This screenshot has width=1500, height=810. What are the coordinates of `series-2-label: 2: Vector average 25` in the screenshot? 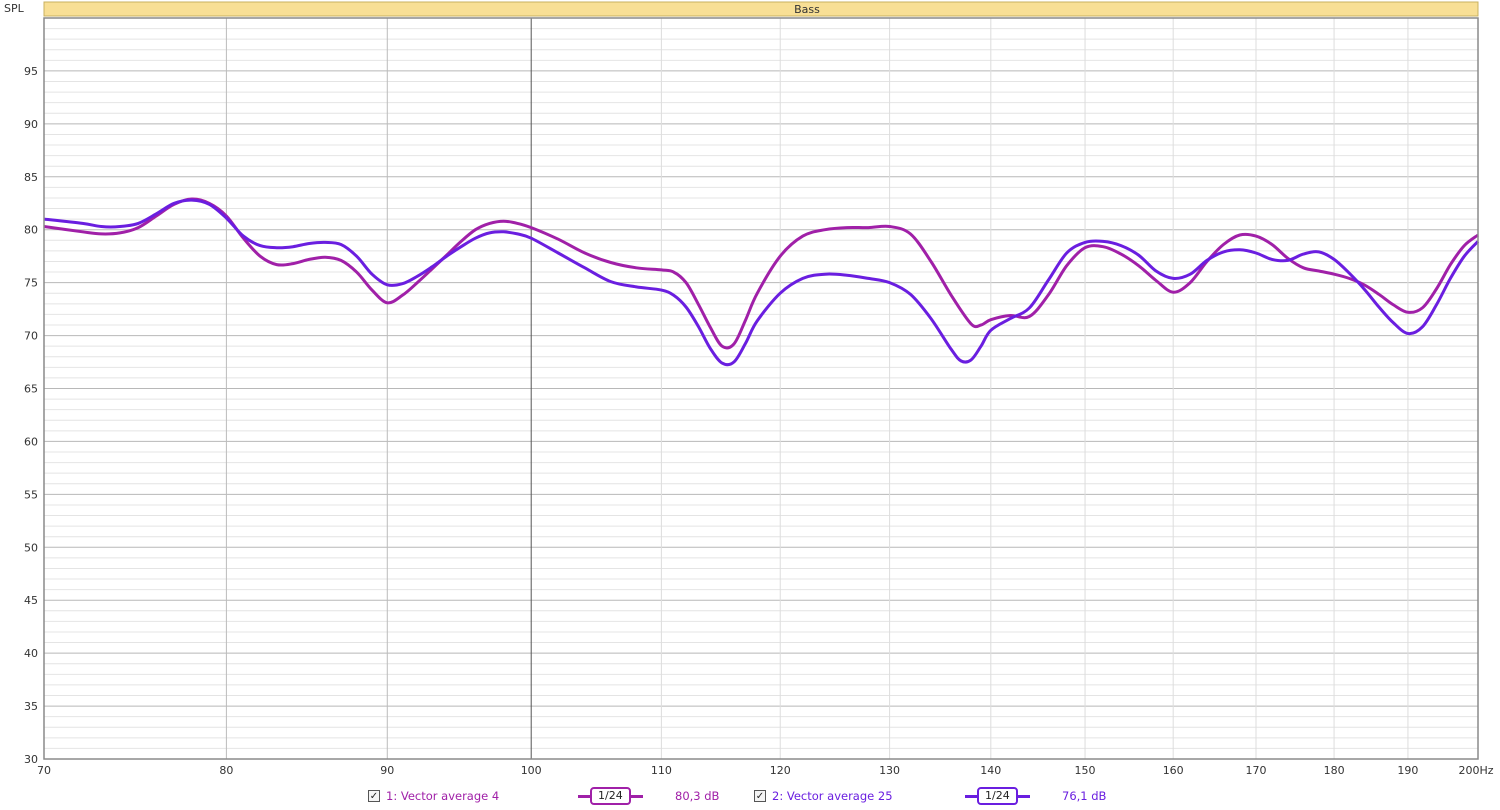 It's located at (832, 796).